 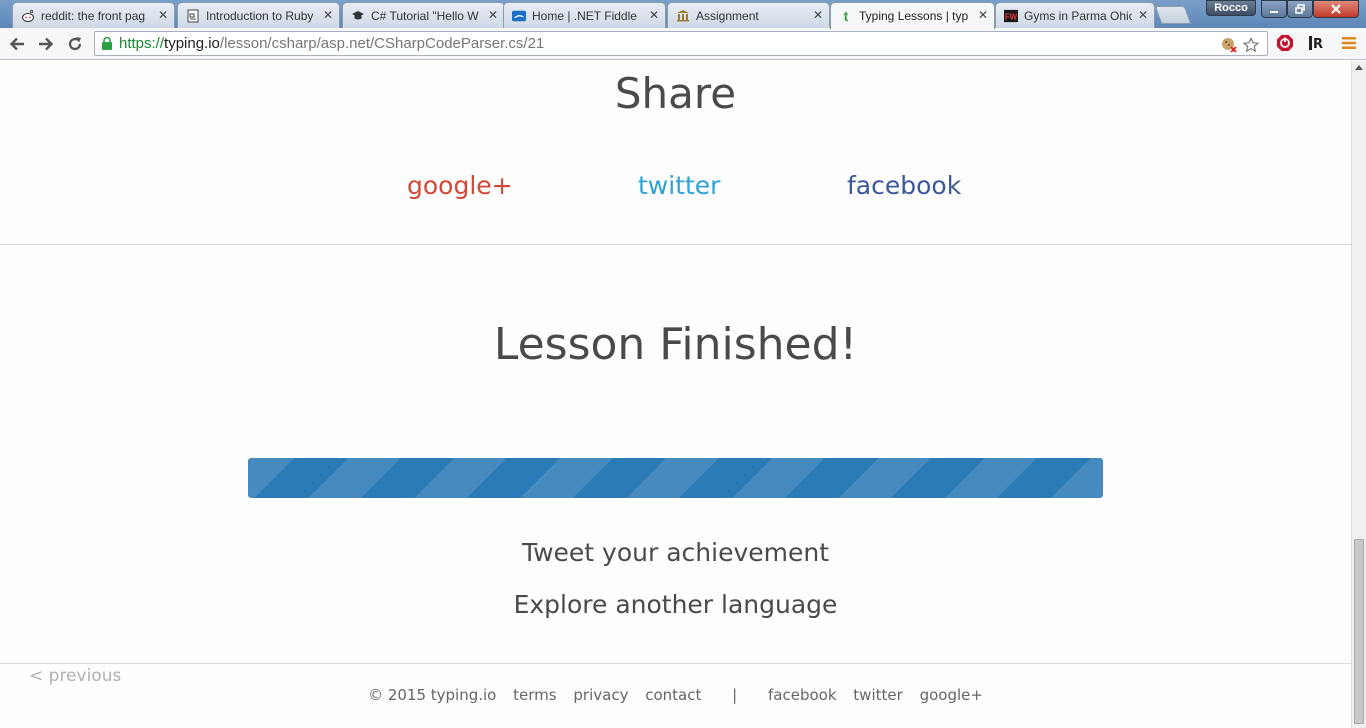 I want to click on tab-typing-lessons: t Typing Lessons | typ ✕, so click(x=912, y=15).